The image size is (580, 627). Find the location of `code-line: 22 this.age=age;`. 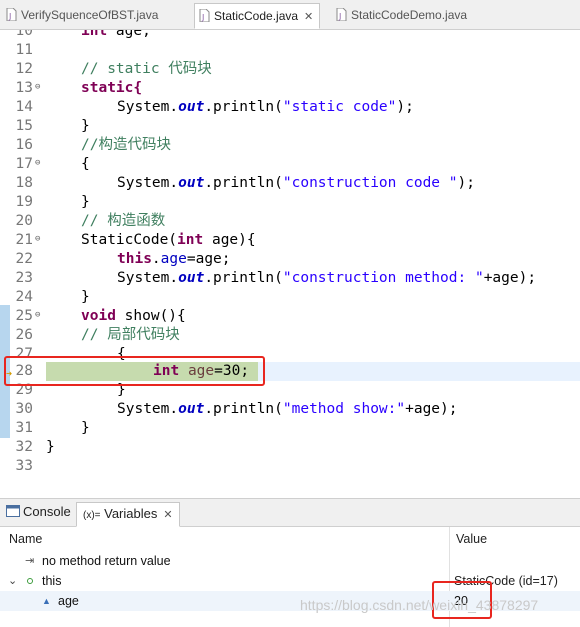

code-line: 22 this.age=age; is located at coordinates (290, 259).